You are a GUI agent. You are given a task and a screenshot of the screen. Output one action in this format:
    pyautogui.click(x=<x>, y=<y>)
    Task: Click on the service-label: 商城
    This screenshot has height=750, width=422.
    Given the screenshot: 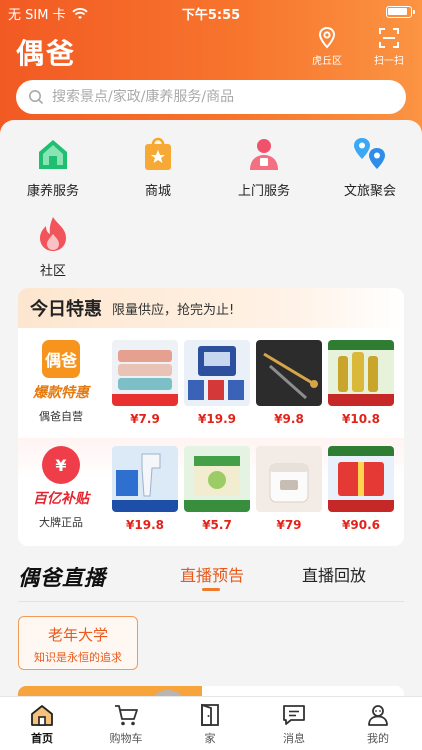 What is the action you would take?
    pyautogui.click(x=157, y=191)
    